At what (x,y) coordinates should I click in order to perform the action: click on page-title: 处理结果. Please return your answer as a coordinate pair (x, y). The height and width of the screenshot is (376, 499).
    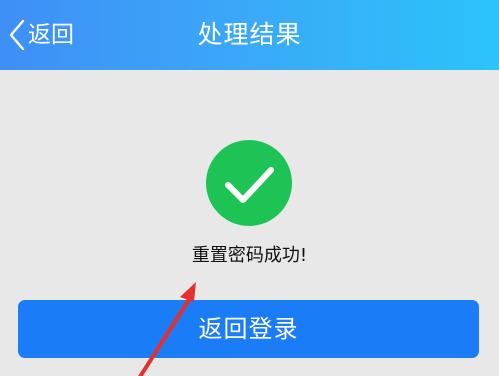
    Looking at the image, I should click on (249, 34).